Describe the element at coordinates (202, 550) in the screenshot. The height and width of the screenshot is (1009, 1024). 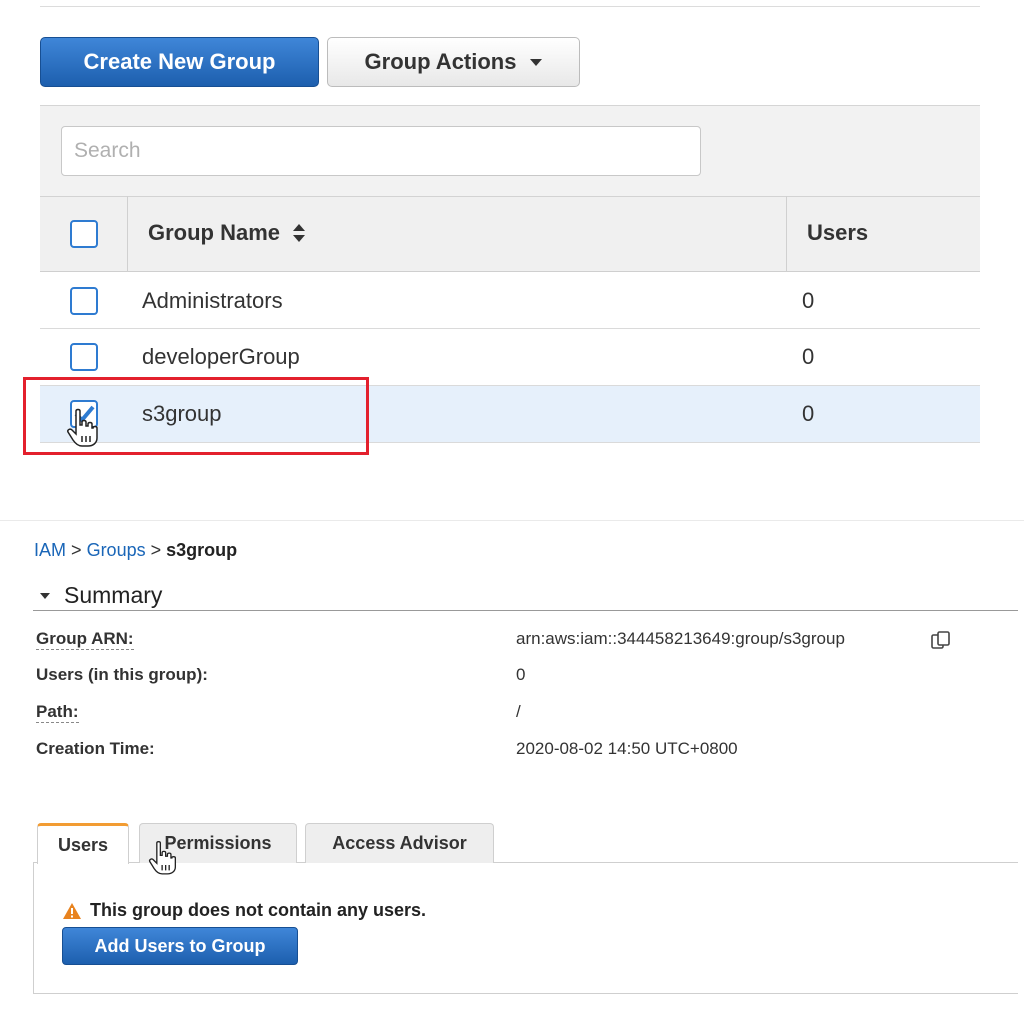
I see `breadcrumb-current: s3group` at that location.